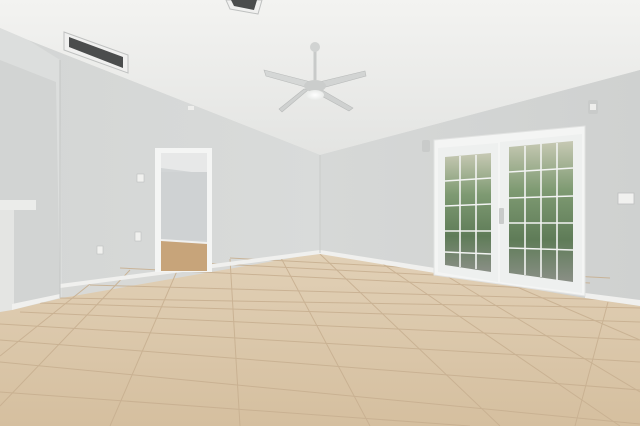 The height and width of the screenshot is (426, 640). What do you see at coordinates (18, 205) in the screenshot?
I see `counter-edge` at bounding box center [18, 205].